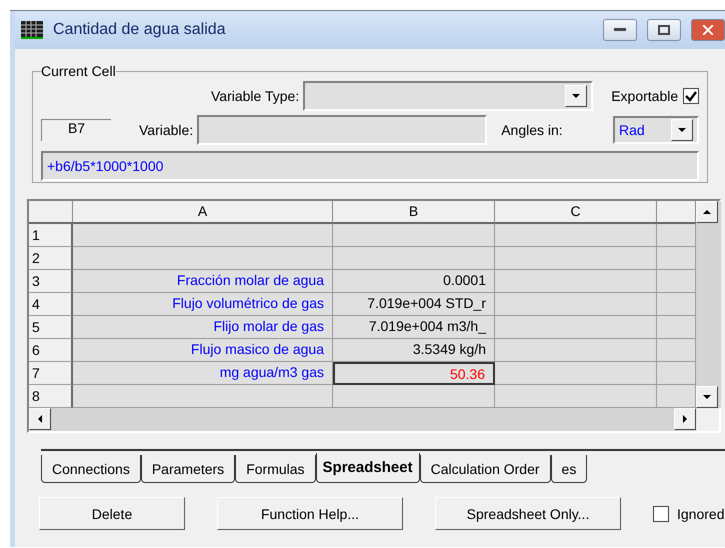  I want to click on variable-type-dropdown, so click(448, 96).